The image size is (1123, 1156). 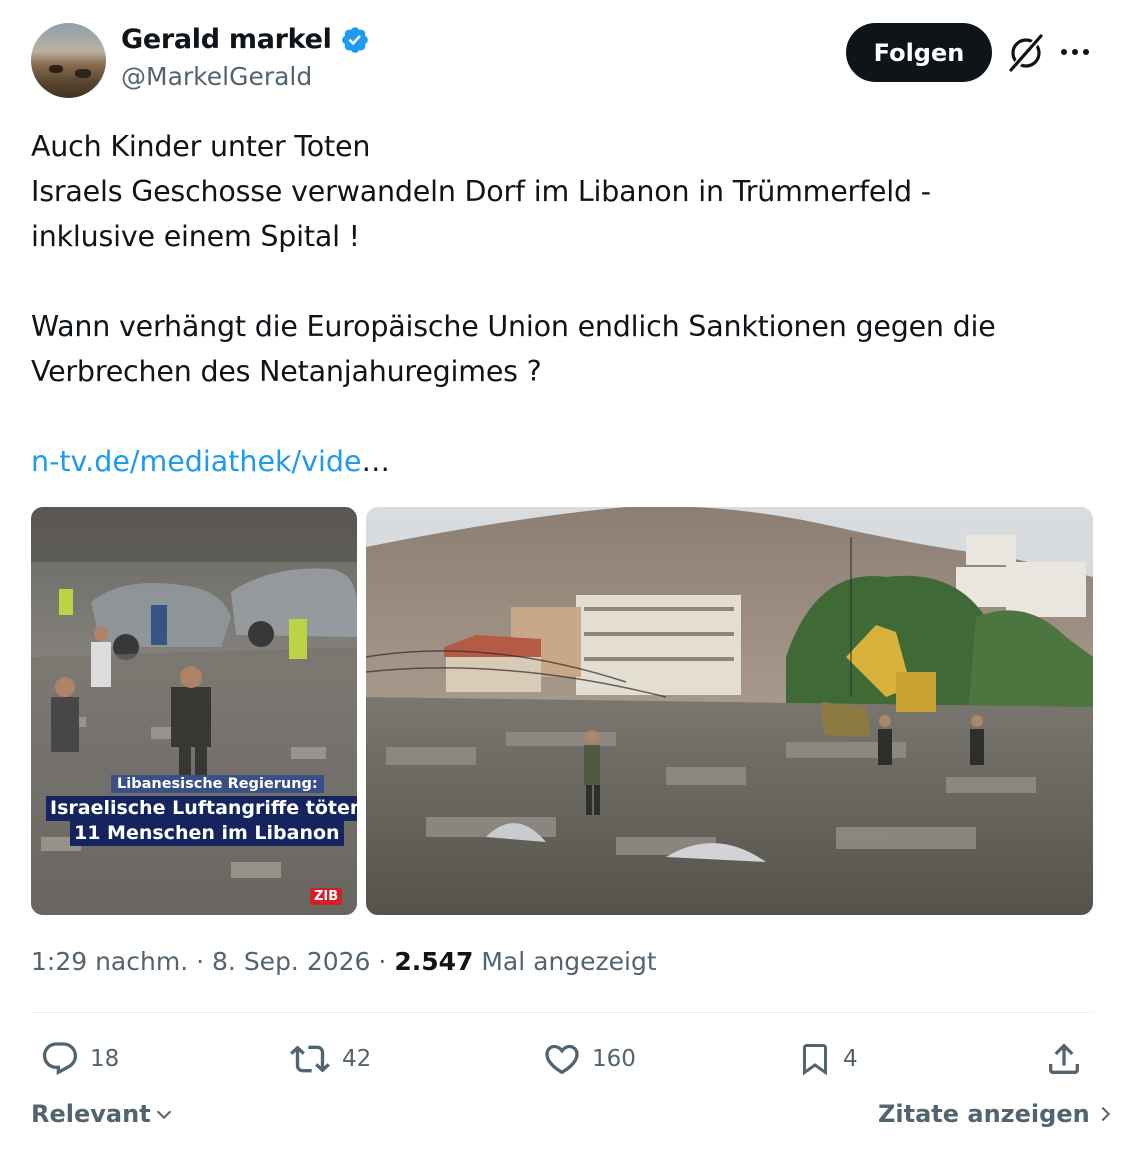 What do you see at coordinates (207, 833) in the screenshot?
I see `media-caption-line2: 11 Menschen im Libanon` at bounding box center [207, 833].